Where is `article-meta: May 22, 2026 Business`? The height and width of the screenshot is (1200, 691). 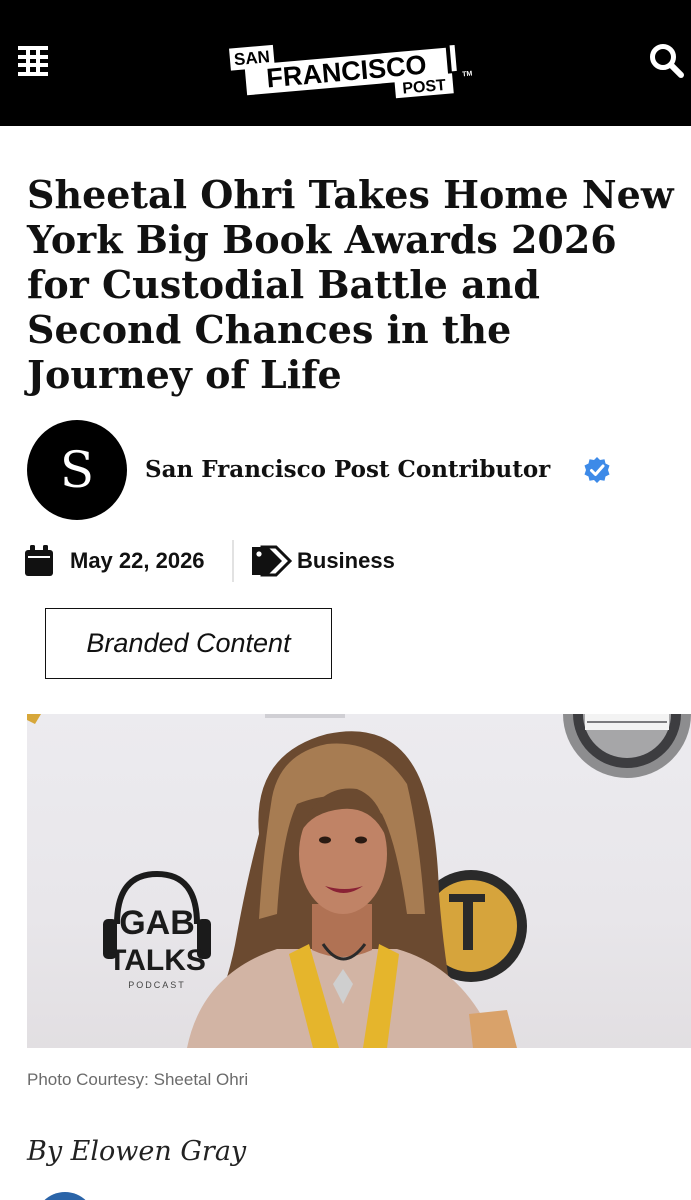 article-meta: May 22, 2026 Business is located at coordinates (344, 561).